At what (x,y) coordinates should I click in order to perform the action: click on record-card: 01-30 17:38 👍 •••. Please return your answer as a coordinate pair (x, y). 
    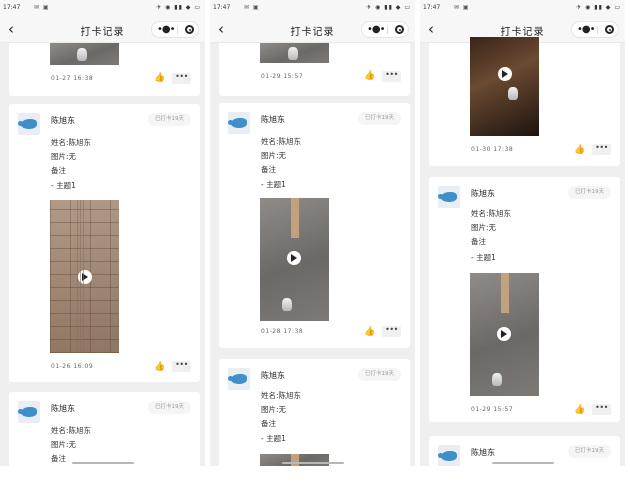
    Looking at the image, I should click on (524, 101).